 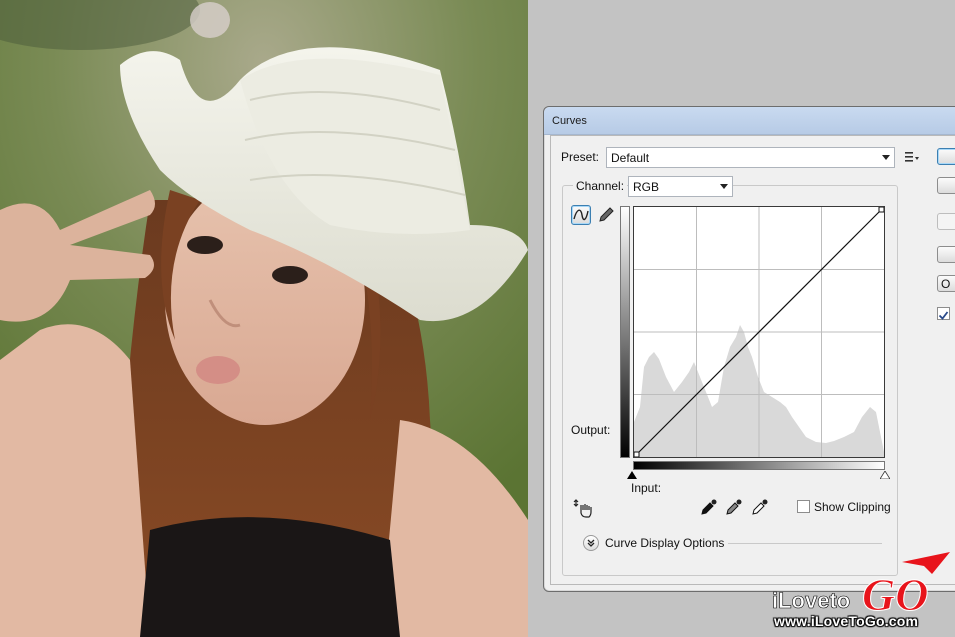 I want to click on ok-button, so click(x=946, y=156).